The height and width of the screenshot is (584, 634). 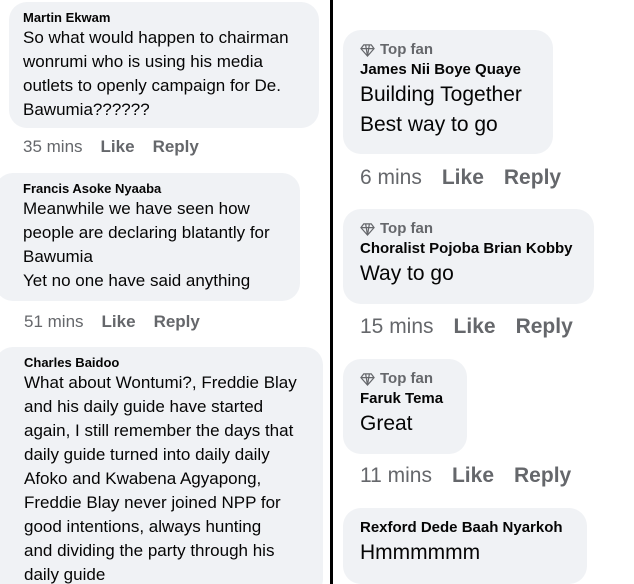 What do you see at coordinates (164, 18) in the screenshot?
I see `comment-author: Martin Ekwam` at bounding box center [164, 18].